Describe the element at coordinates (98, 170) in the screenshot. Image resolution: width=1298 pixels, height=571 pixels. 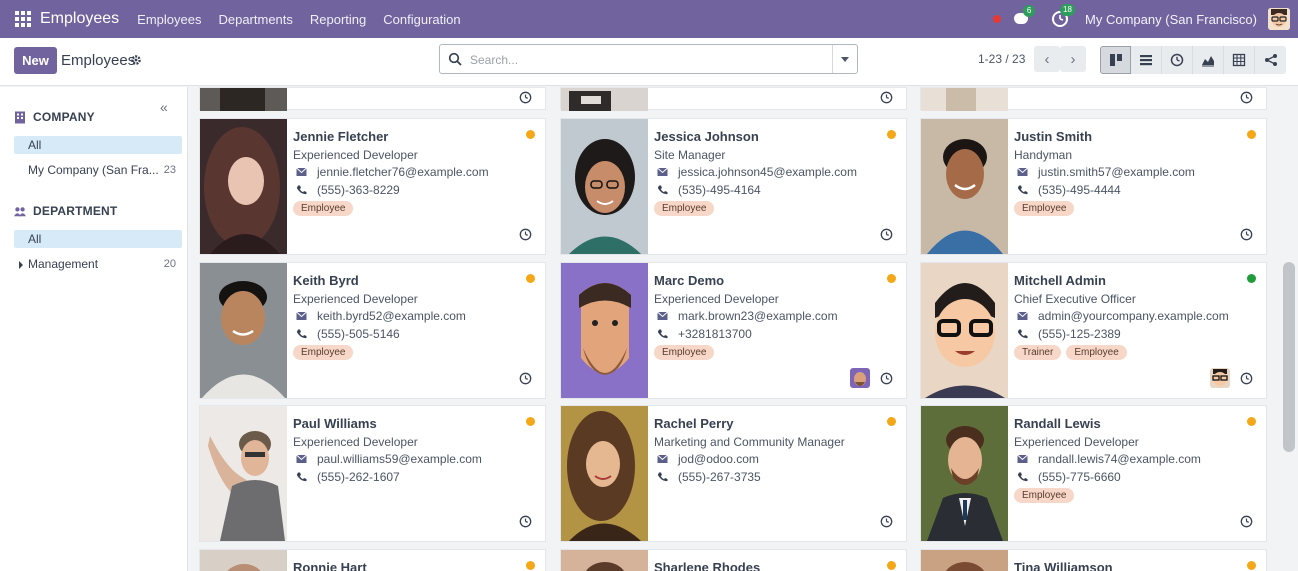
I see `company-filter-my-company: My Company (San Fra... 23` at that location.